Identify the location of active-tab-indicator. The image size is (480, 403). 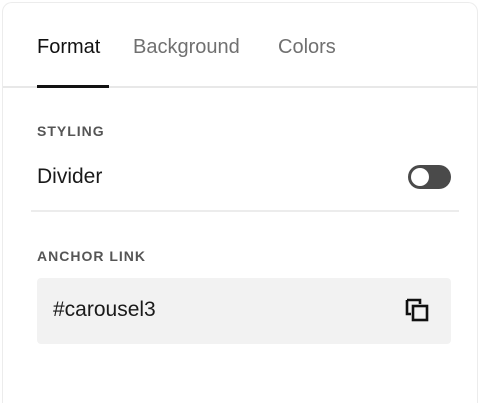
(73, 86).